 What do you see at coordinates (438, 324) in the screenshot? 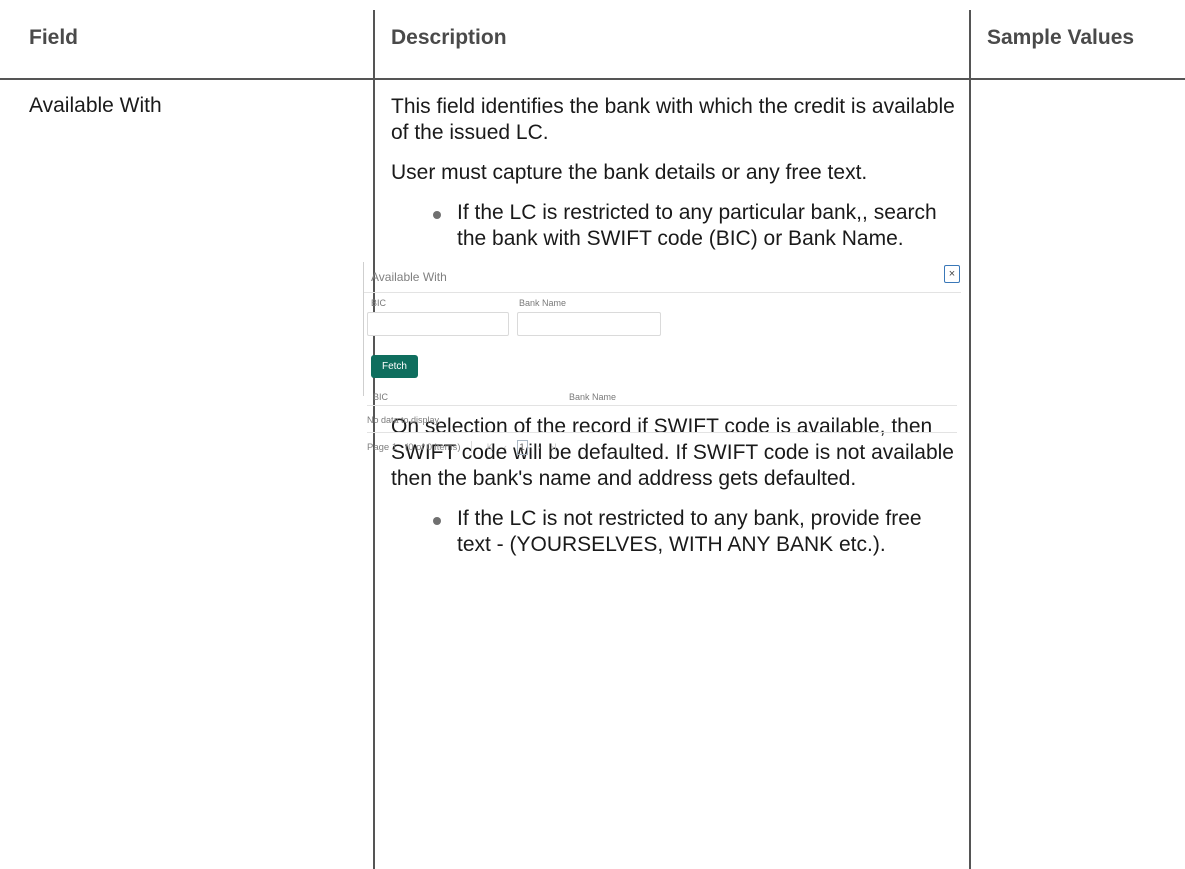
I see `bic-input` at bounding box center [438, 324].